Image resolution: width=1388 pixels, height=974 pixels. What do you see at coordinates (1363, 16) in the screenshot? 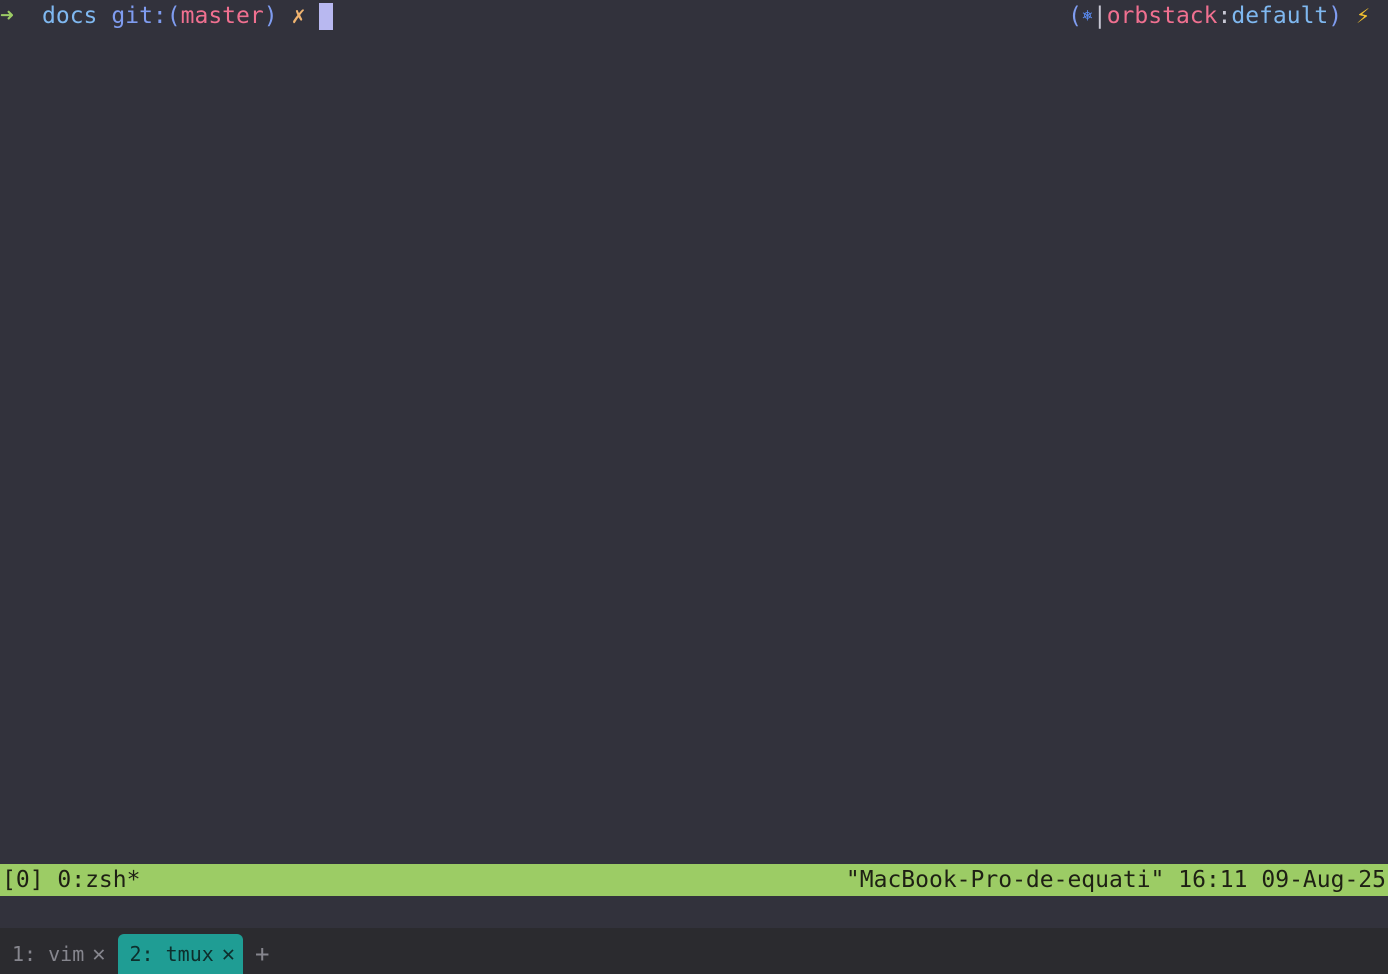
I see `bolt-icon: ⚡` at bounding box center [1363, 16].